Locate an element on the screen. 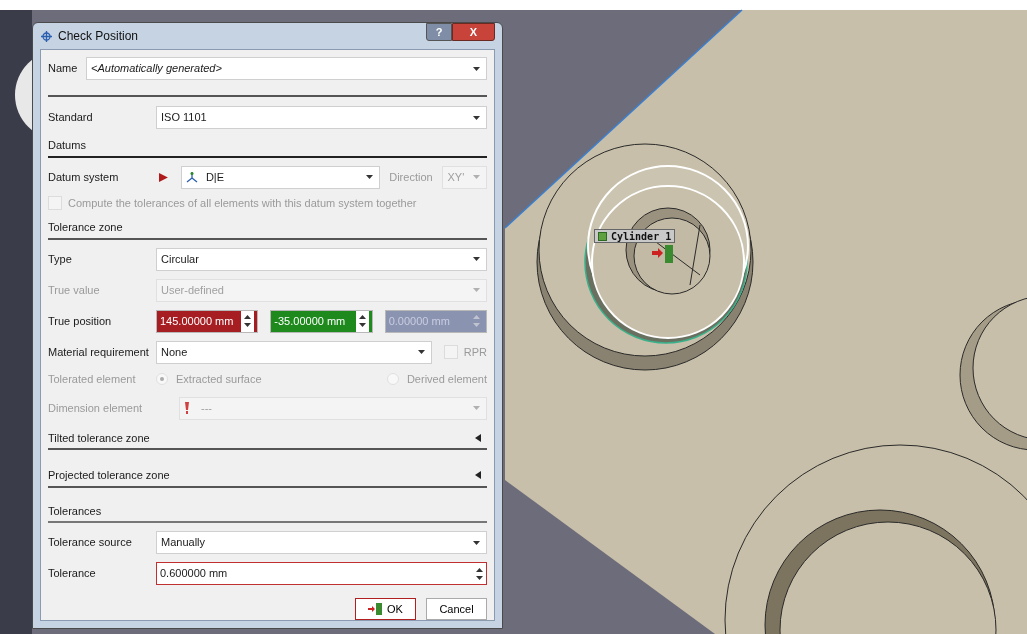 This screenshot has width=1027, height=634. dropdown-field: None is located at coordinates (294, 352).